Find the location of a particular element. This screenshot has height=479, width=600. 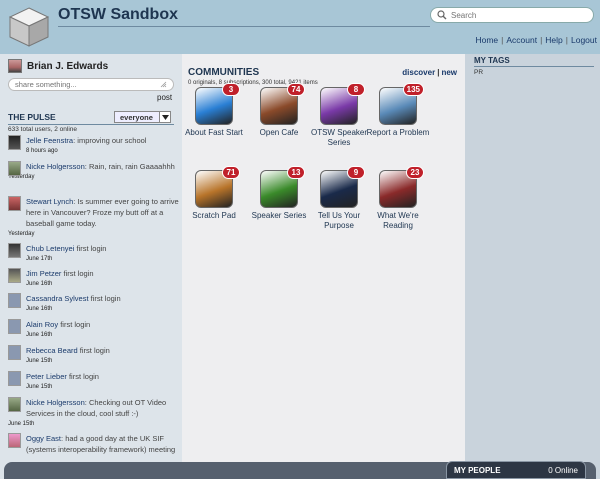

feed-user-name: Alain Roy is located at coordinates (42, 324).